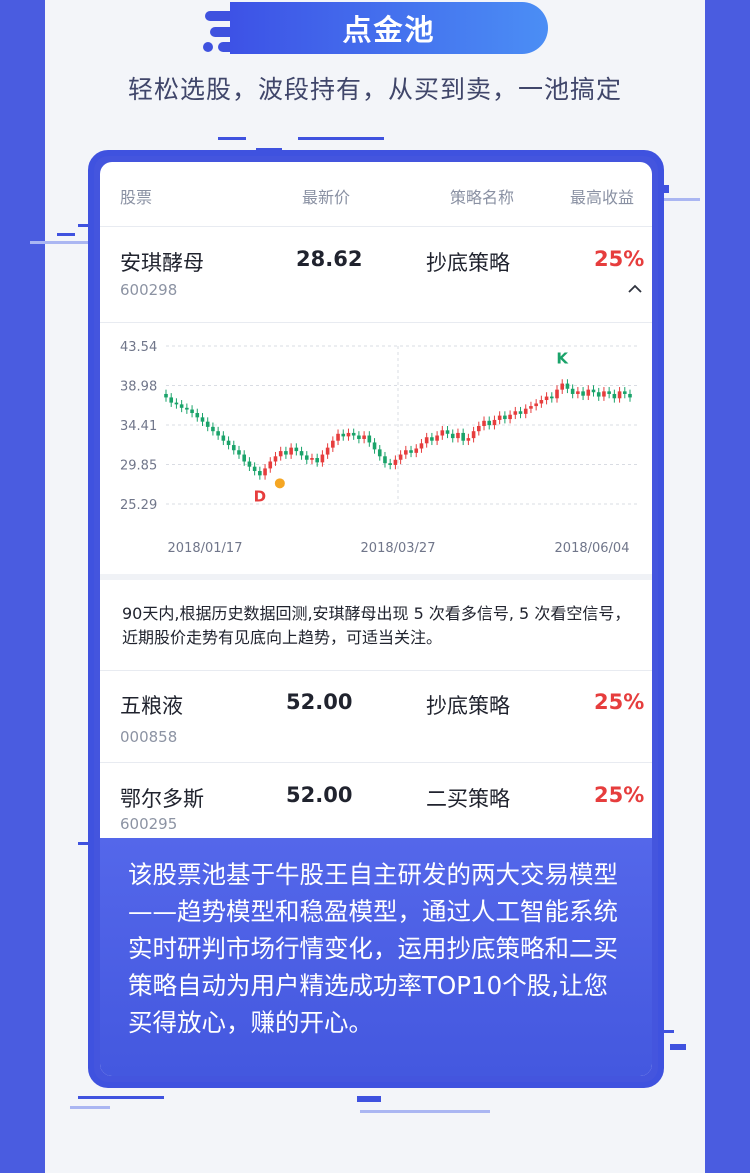 This screenshot has height=1173, width=750. What do you see at coordinates (138, 347) in the screenshot?
I see `y-tick-label: 43.54` at bounding box center [138, 347].